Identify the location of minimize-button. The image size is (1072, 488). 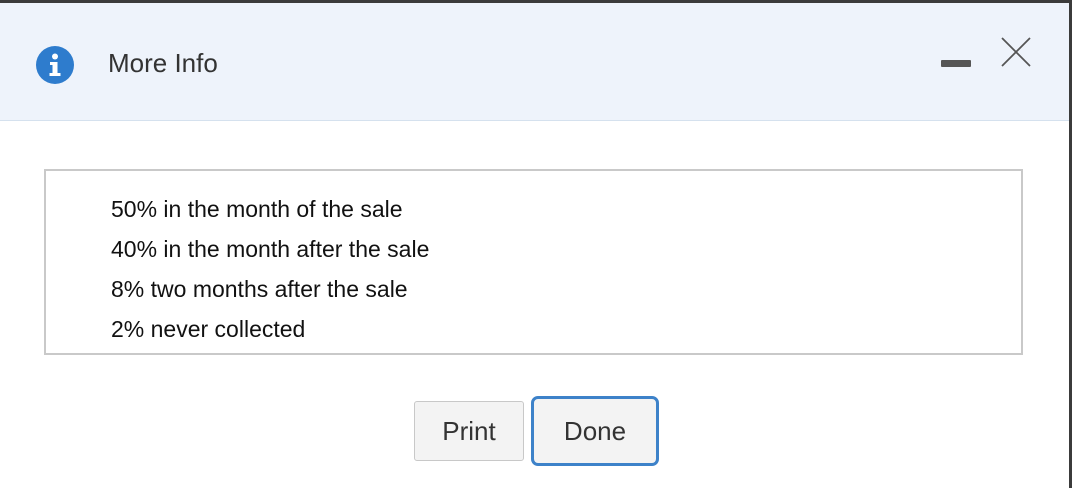
(957, 63).